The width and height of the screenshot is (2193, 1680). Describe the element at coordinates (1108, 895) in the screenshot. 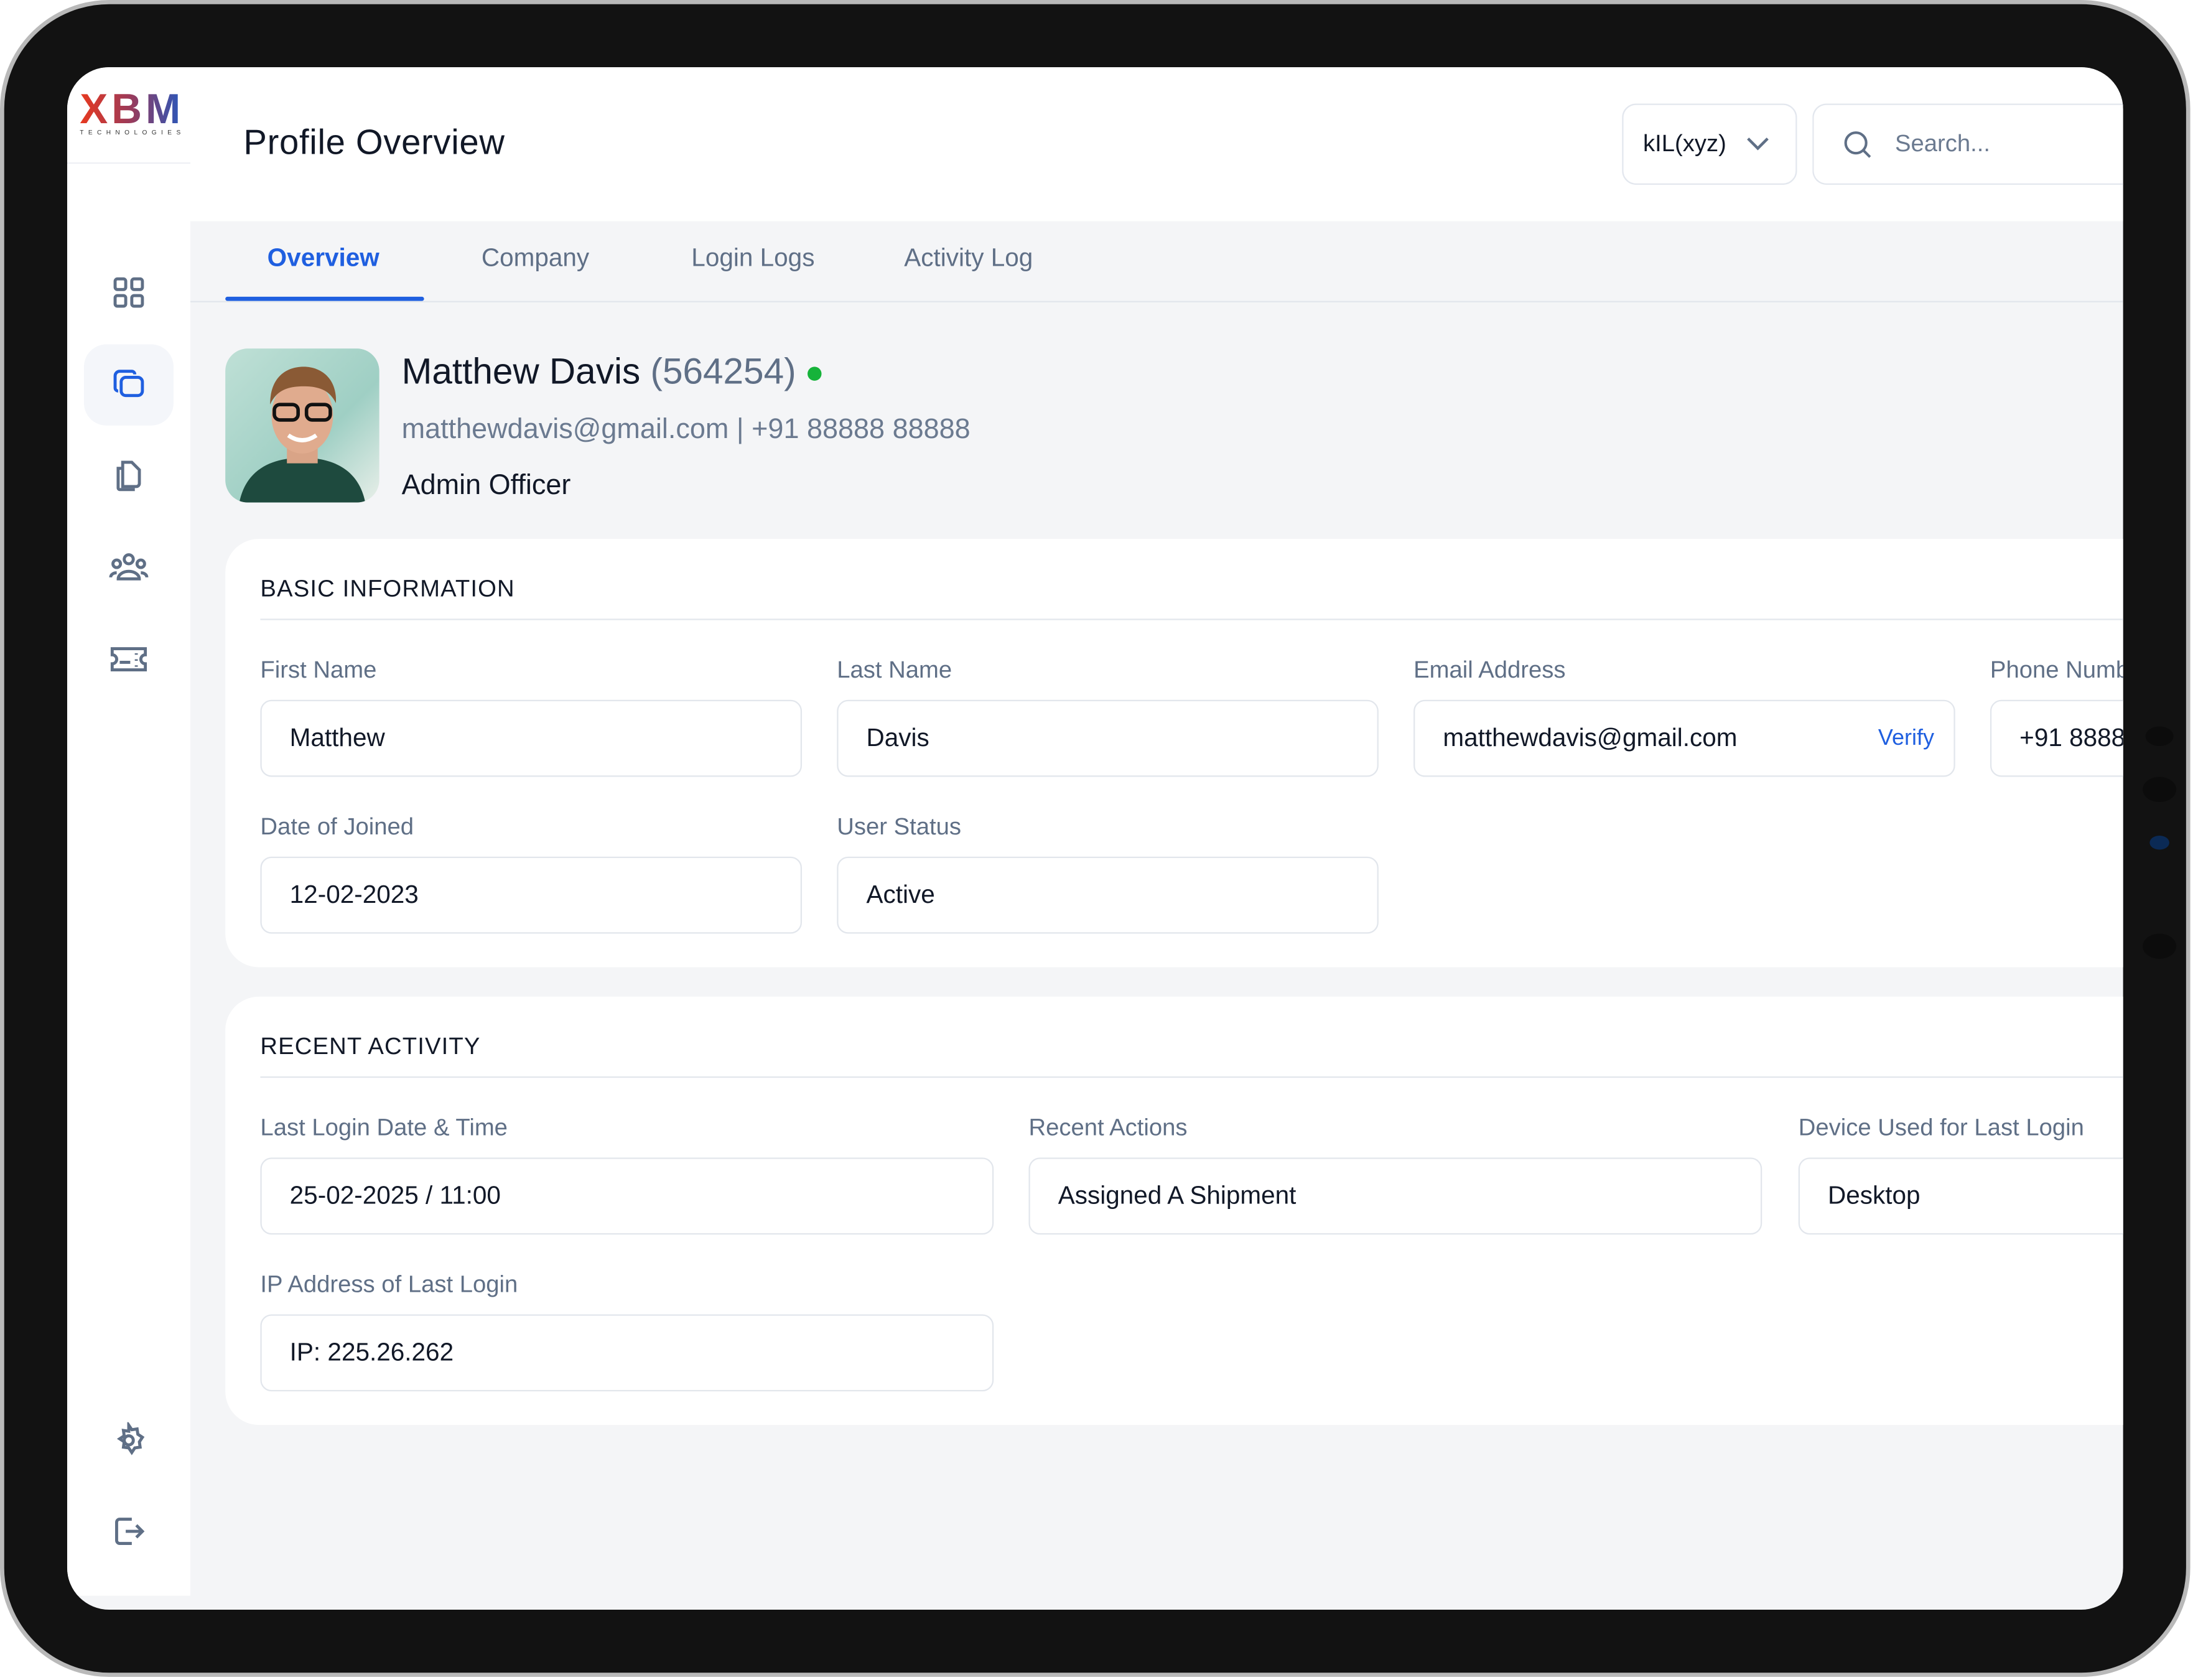

I see `user-status-field: Active` at that location.